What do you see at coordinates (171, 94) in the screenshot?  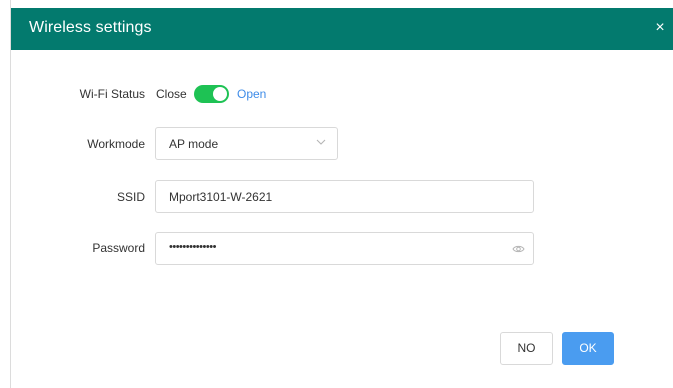 I see `wifi-status-off-label: Close` at bounding box center [171, 94].